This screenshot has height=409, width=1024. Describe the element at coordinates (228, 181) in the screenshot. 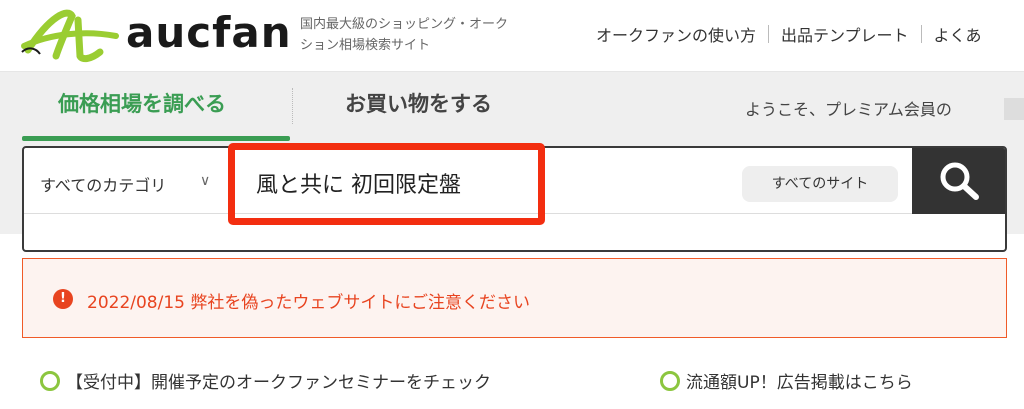

I see `category-divider` at that location.